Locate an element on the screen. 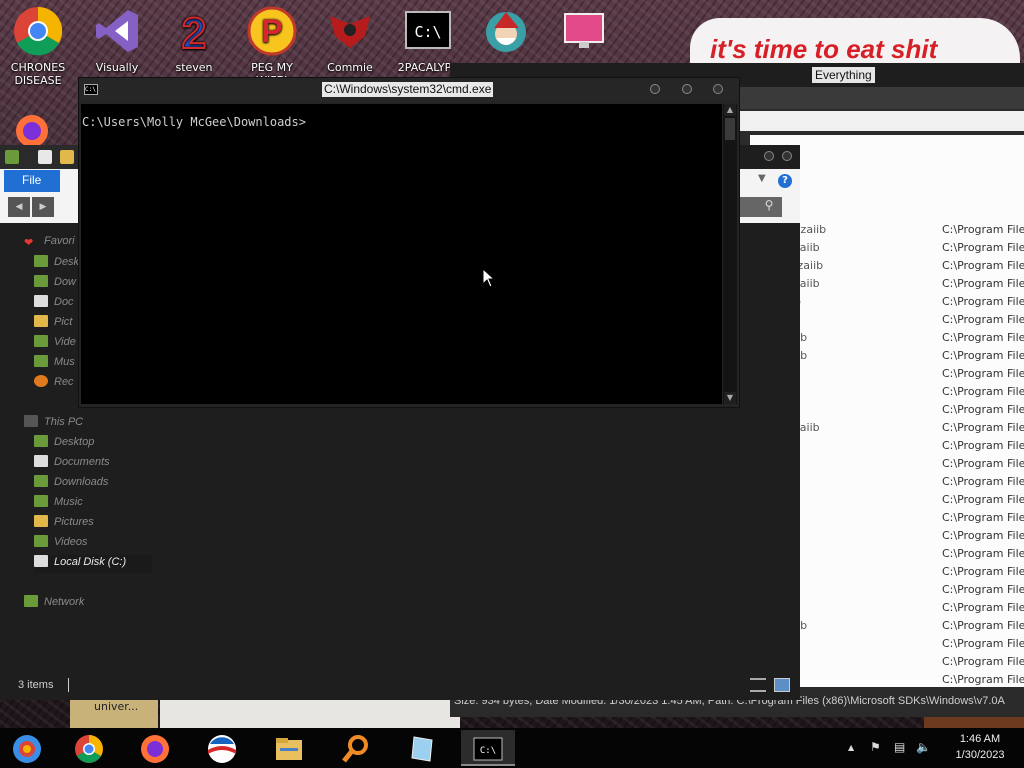  volume-icon: 🔈 is located at coordinates (923, 747).